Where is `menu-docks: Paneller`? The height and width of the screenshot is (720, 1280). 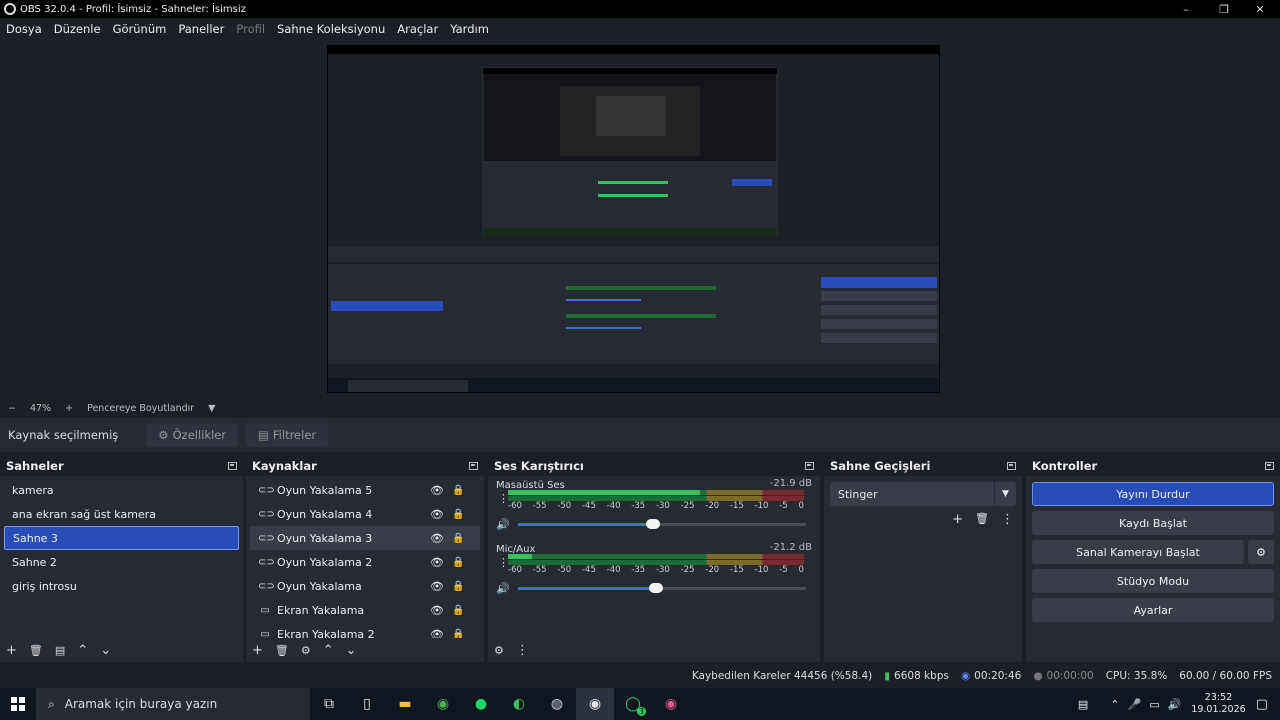
menu-docks: Paneller is located at coordinates (201, 29).